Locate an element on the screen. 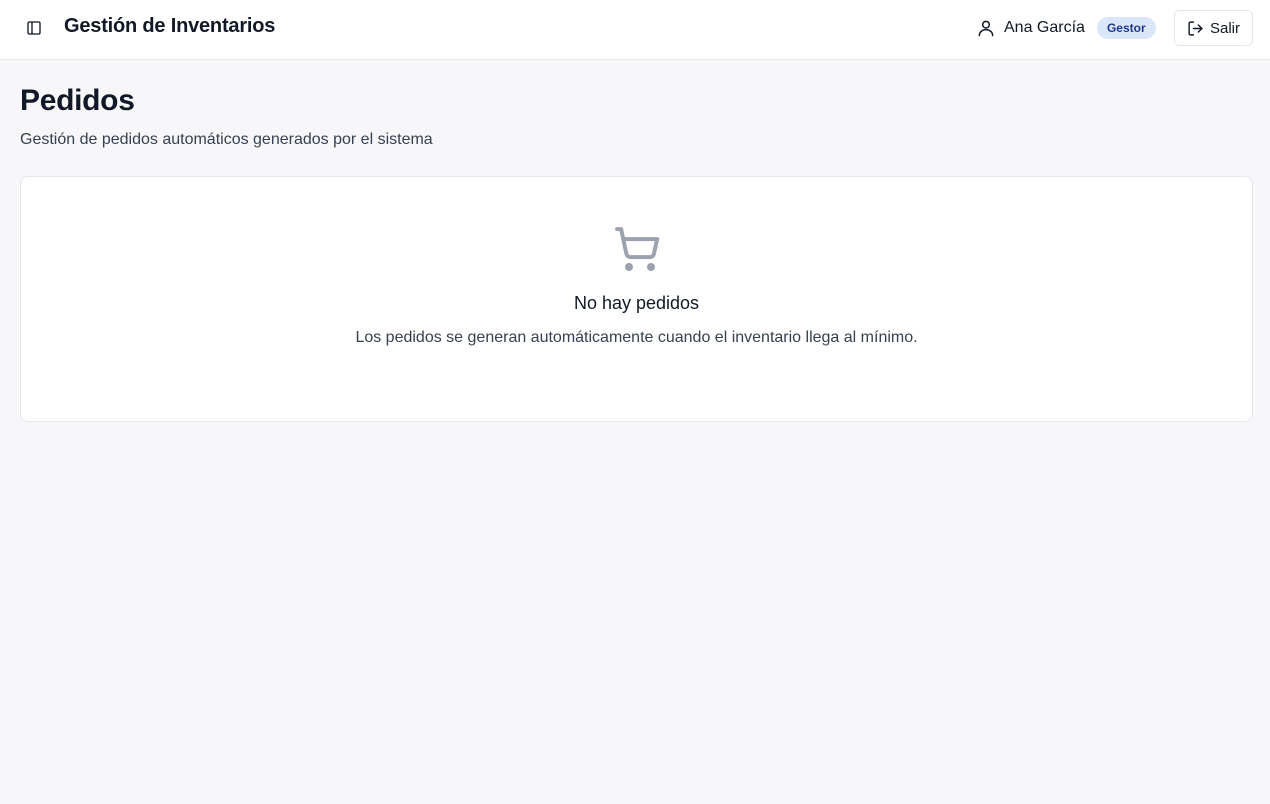  empty-state-title: No hay pedidos is located at coordinates (636, 303).